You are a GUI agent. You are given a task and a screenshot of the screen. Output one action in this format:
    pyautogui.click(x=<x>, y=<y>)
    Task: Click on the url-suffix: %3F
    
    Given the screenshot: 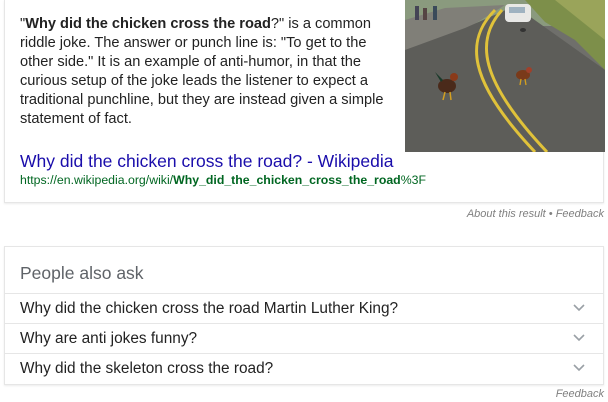 What is the action you would take?
    pyautogui.click(x=413, y=180)
    